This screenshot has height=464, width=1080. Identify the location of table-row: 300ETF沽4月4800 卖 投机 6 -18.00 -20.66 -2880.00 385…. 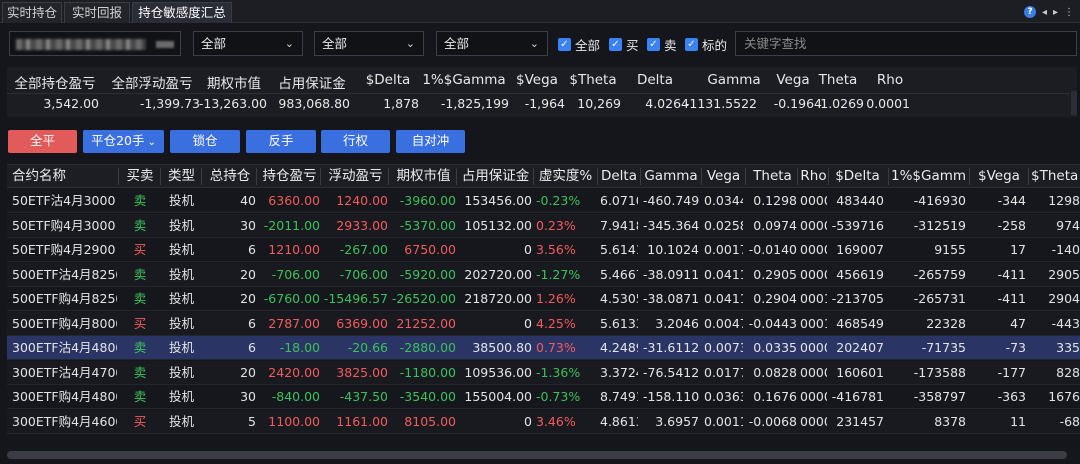
(543, 348).